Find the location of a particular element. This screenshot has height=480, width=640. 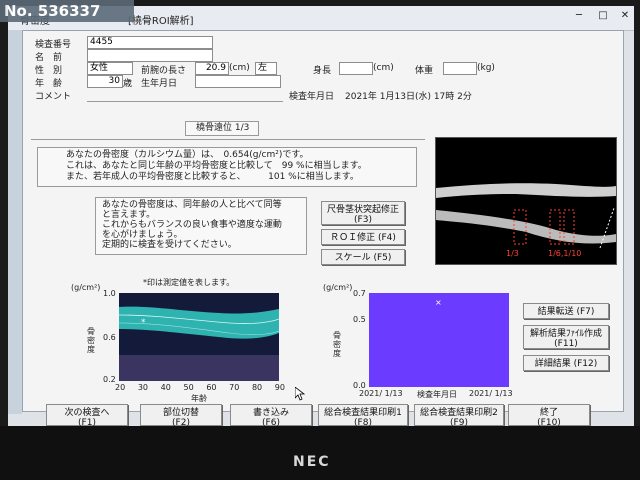

exit-button: 終了 (F10) is located at coordinates (549, 415).